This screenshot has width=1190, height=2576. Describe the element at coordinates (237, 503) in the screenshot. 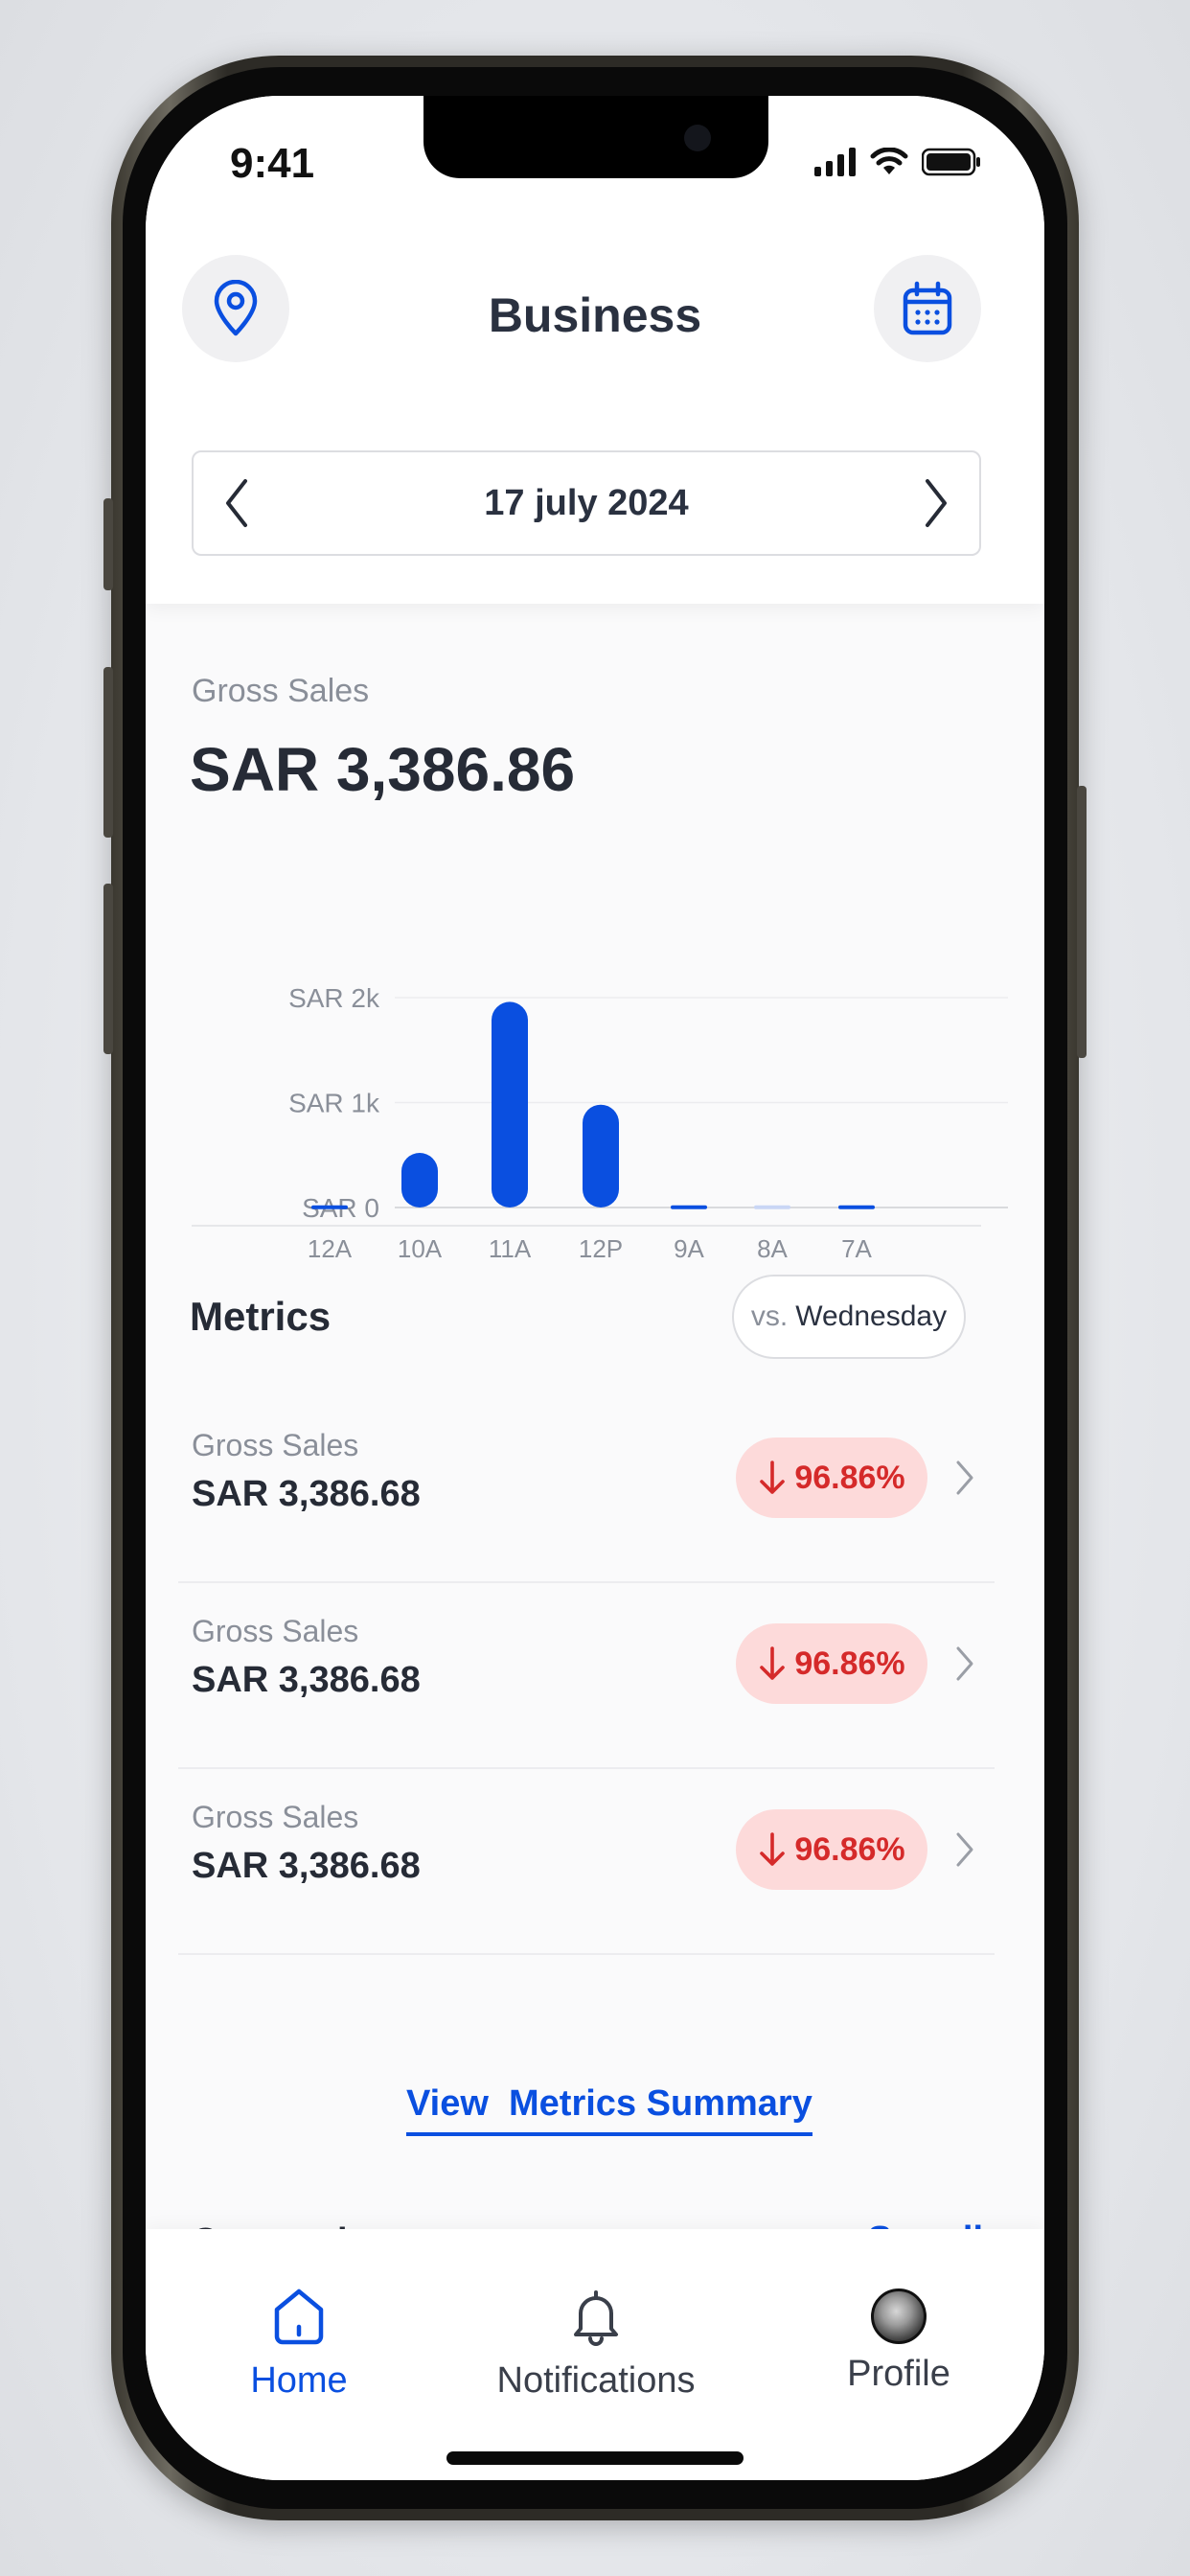

I see `chevron-left-icon` at that location.